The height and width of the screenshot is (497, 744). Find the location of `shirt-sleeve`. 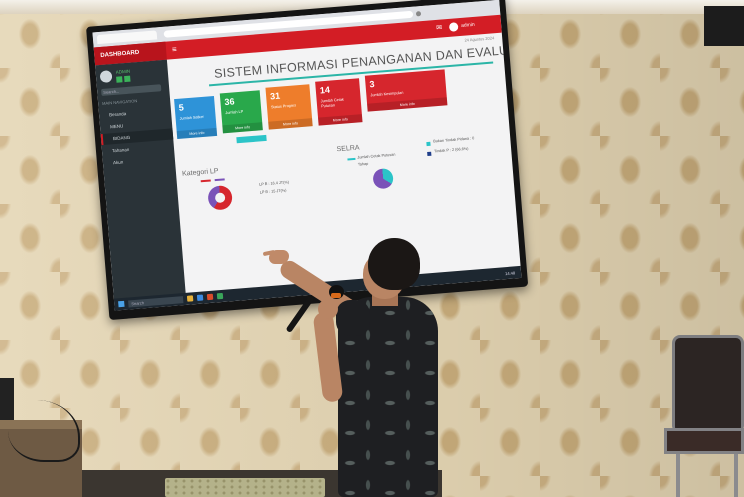

shirt-sleeve is located at coordinates (353, 318).